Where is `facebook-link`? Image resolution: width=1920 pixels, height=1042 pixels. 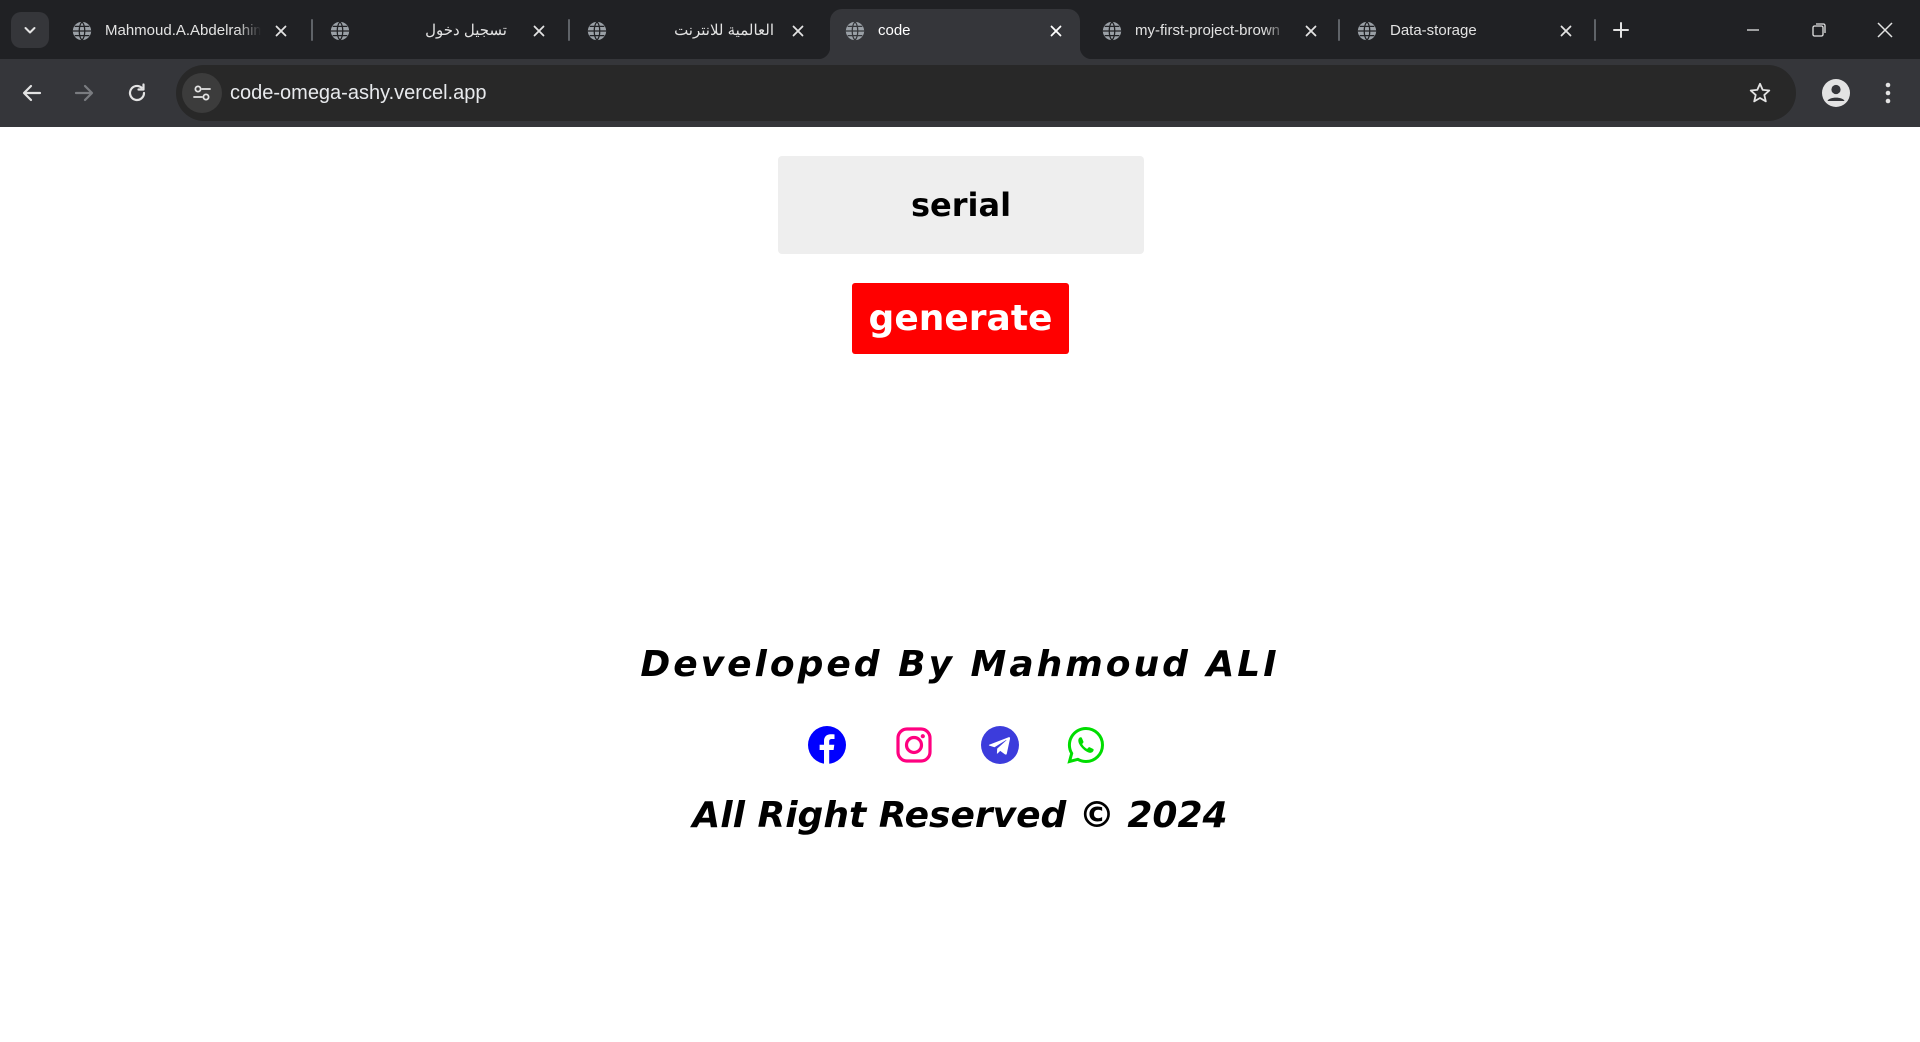 facebook-link is located at coordinates (827, 745).